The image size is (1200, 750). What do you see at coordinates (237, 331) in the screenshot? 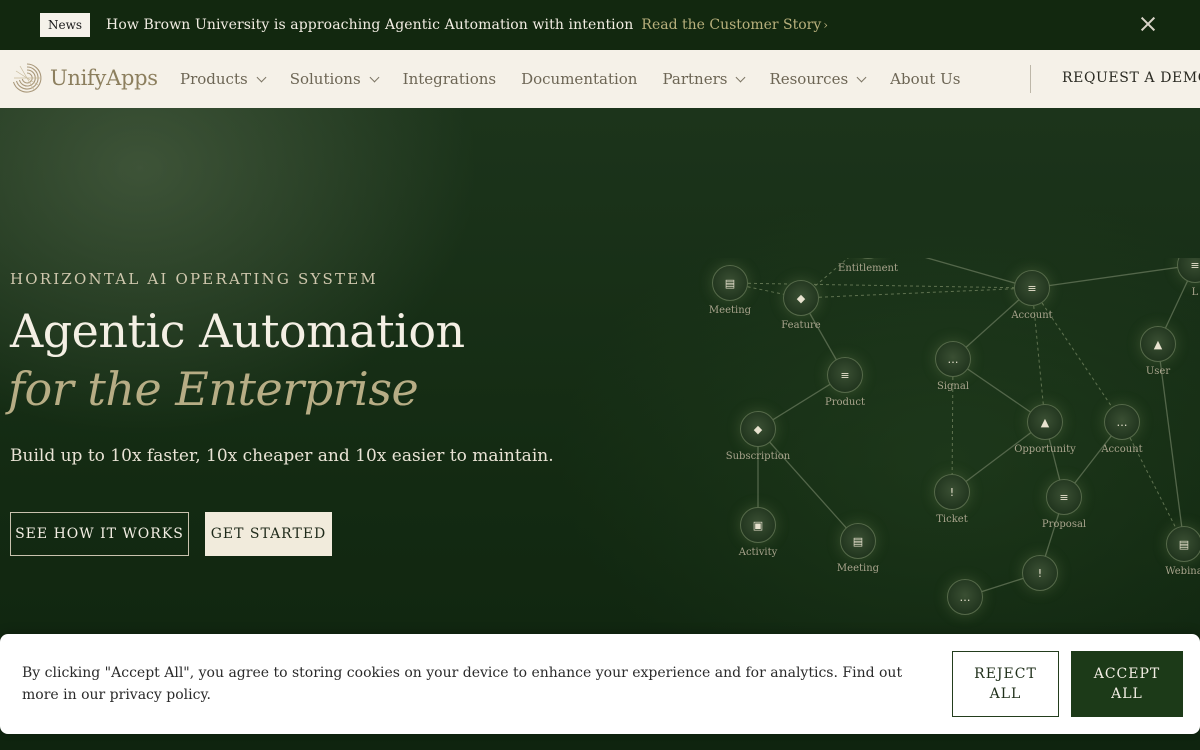
I see `hero-title: Agentic Automation` at bounding box center [237, 331].